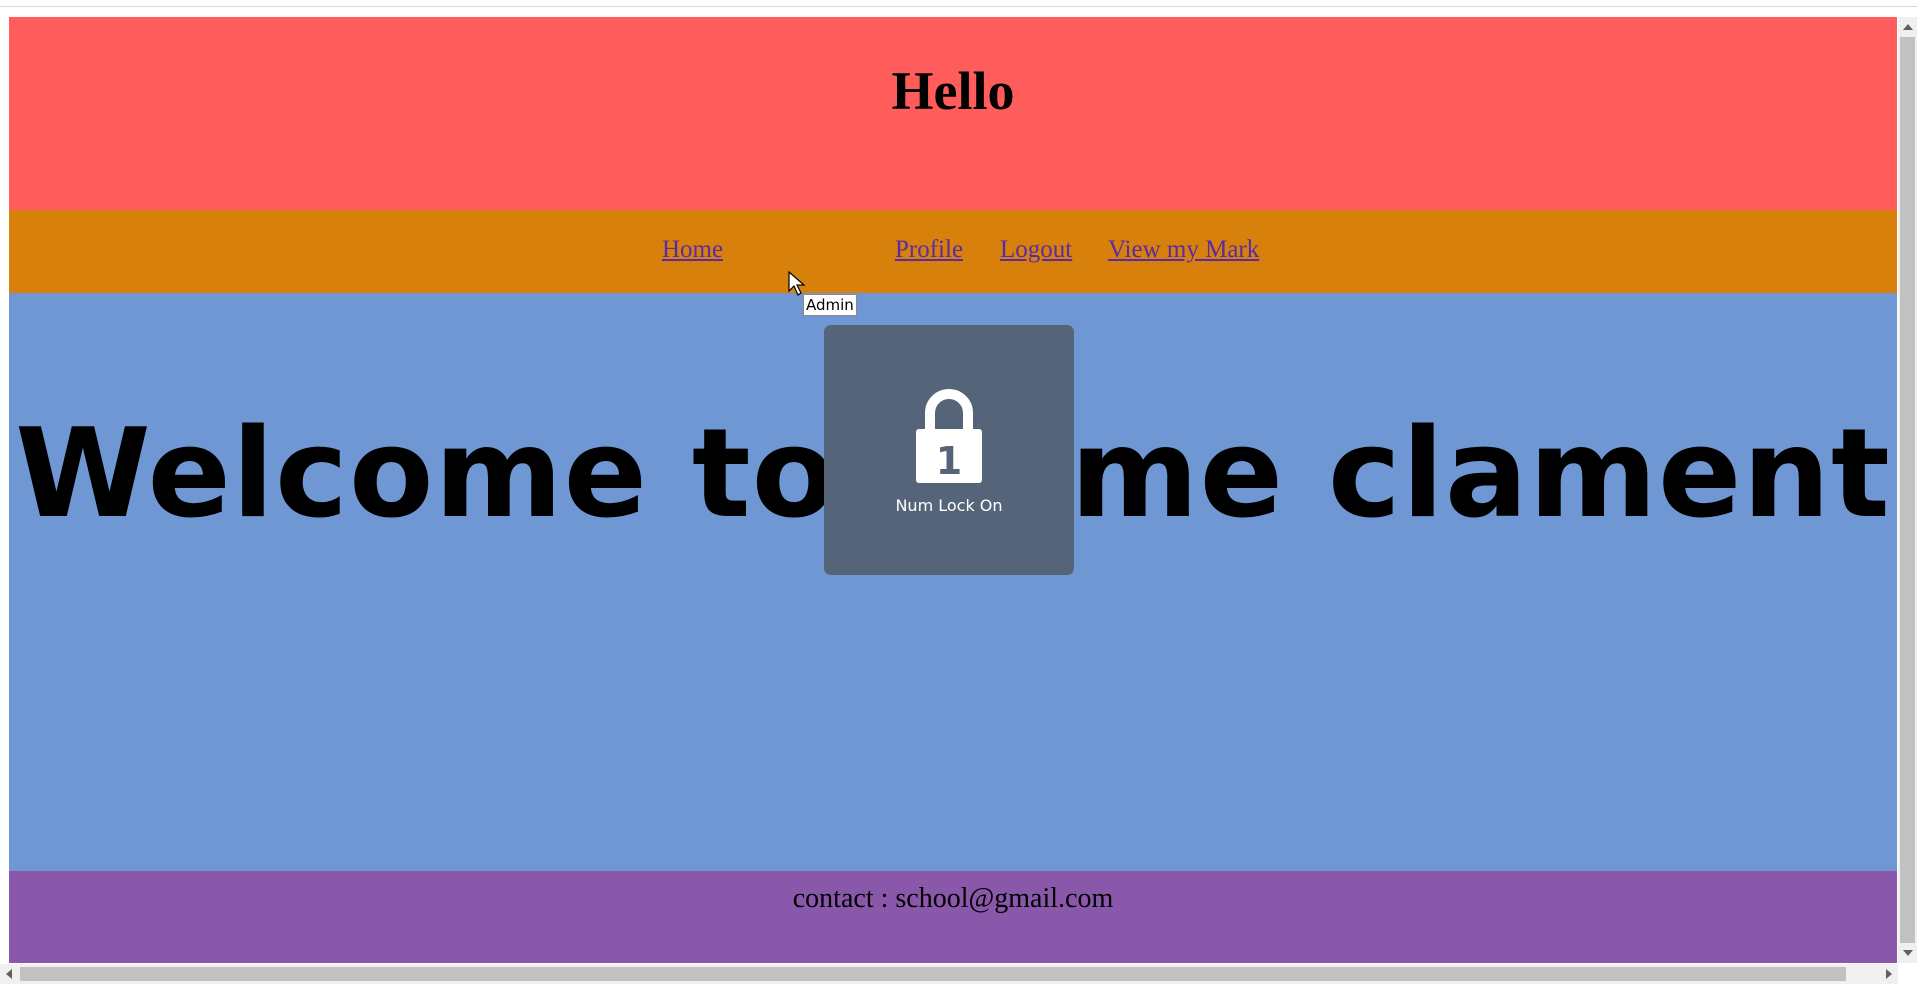 This screenshot has height=984, width=1917. Describe the element at coordinates (953, 91) in the screenshot. I see `header-title: Hello` at that location.